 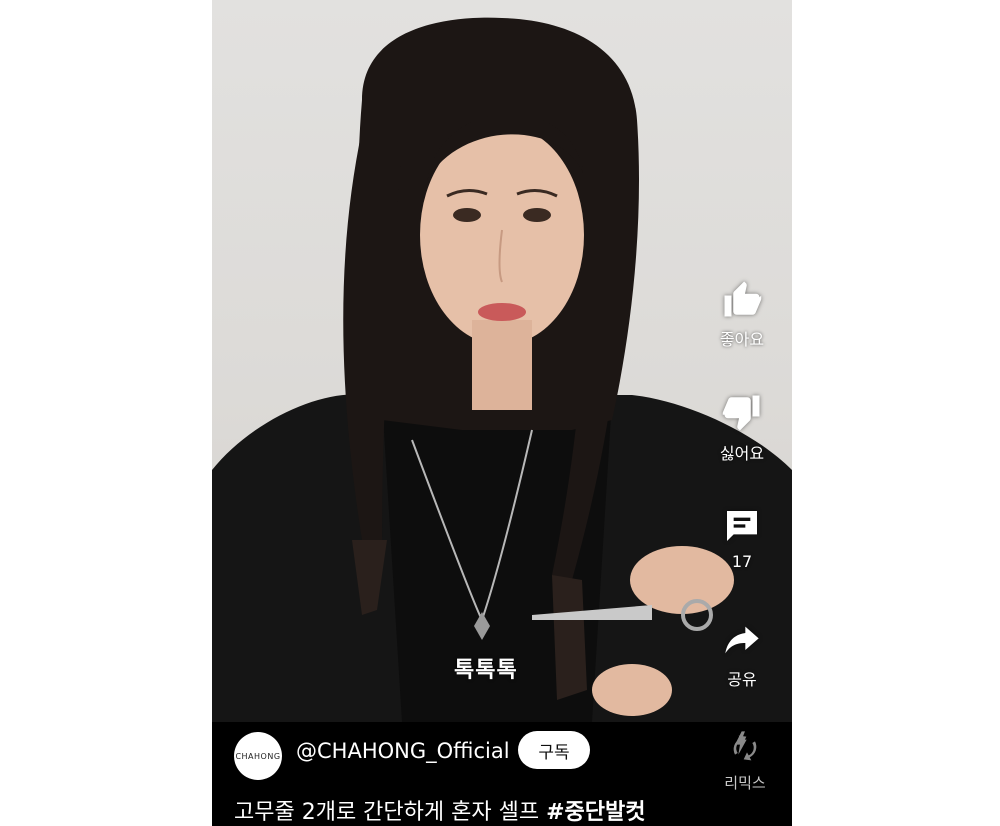 I want to click on thumbs-down-icon, so click(x=741, y=413).